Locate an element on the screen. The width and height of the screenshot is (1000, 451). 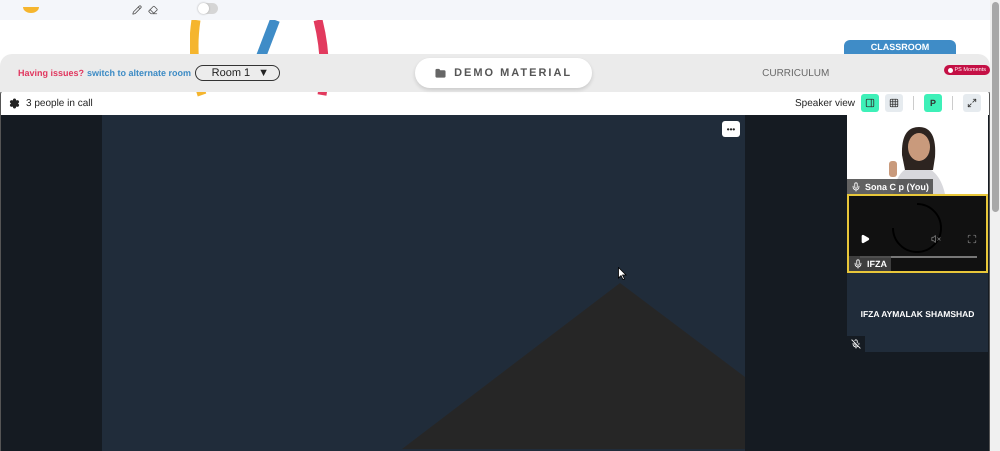
fullscreen-icon is located at coordinates (972, 239).